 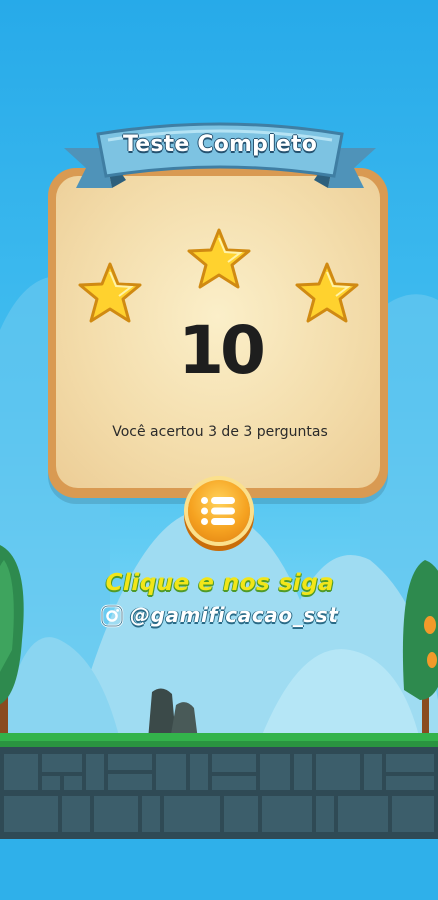 I want to click on follow-cta: Clique e nos siga, so click(x=220, y=583).